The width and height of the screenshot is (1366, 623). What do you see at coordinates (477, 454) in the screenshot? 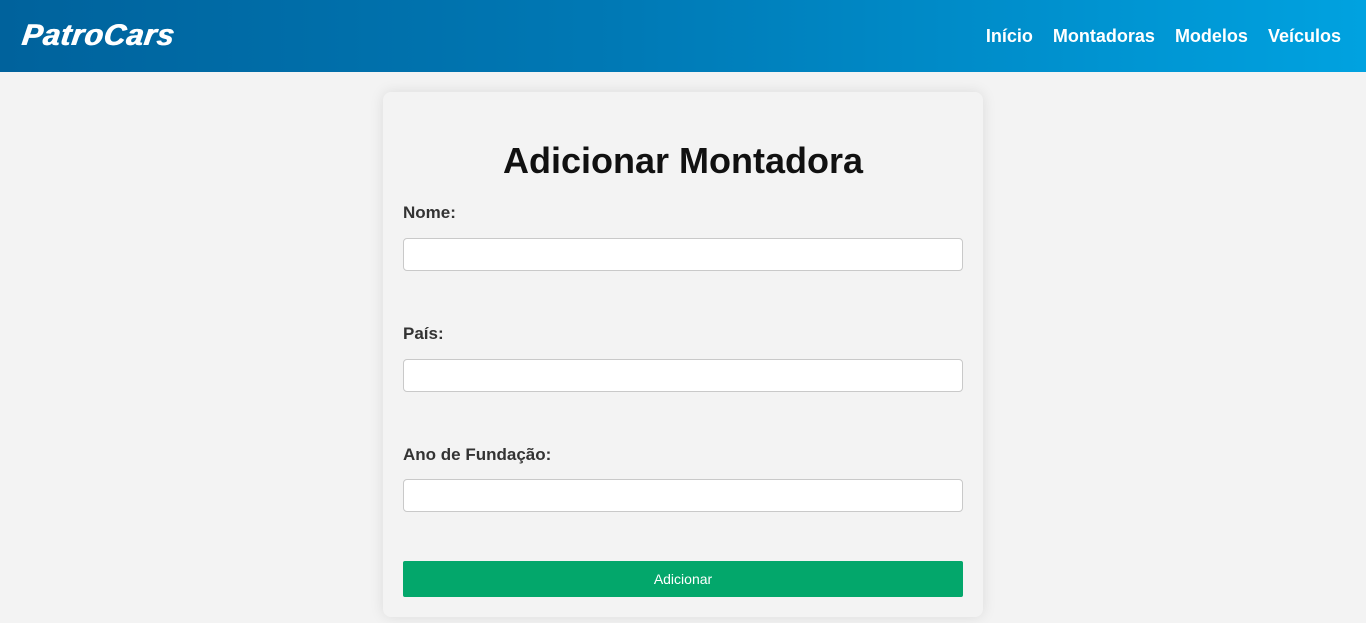
I see `ano-fundacao-label: Ano de Fundação:` at bounding box center [477, 454].